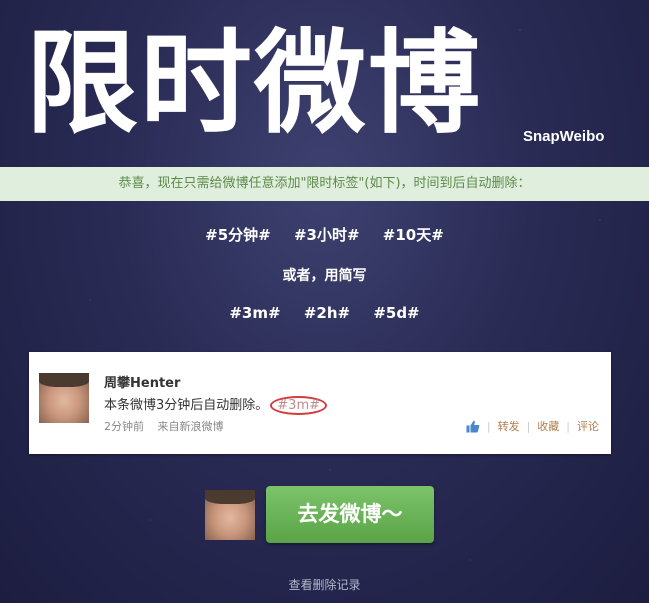 The image size is (649, 603). I want to click on brand-name: SnapWeibo, so click(564, 136).